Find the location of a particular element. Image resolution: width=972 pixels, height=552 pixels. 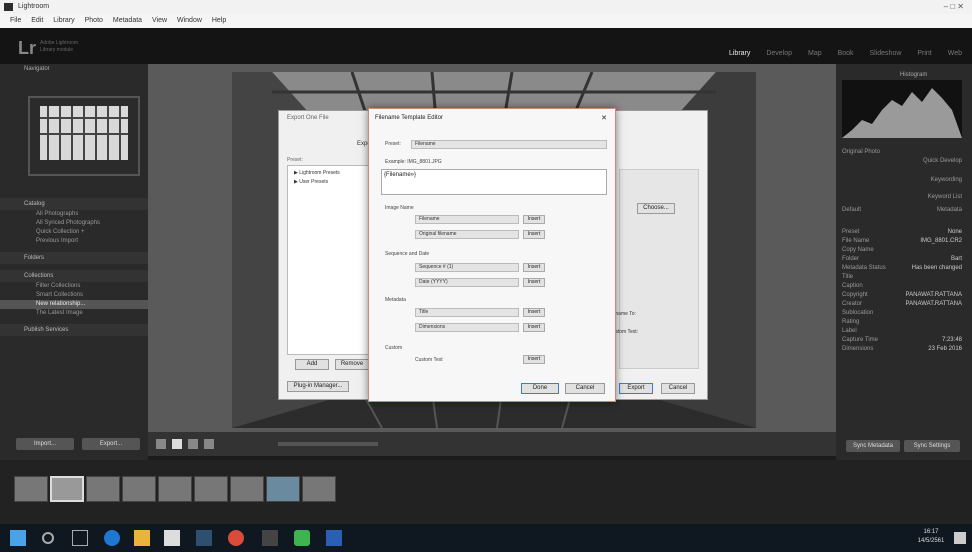

remove-preset-button: Remove is located at coordinates (352, 364).